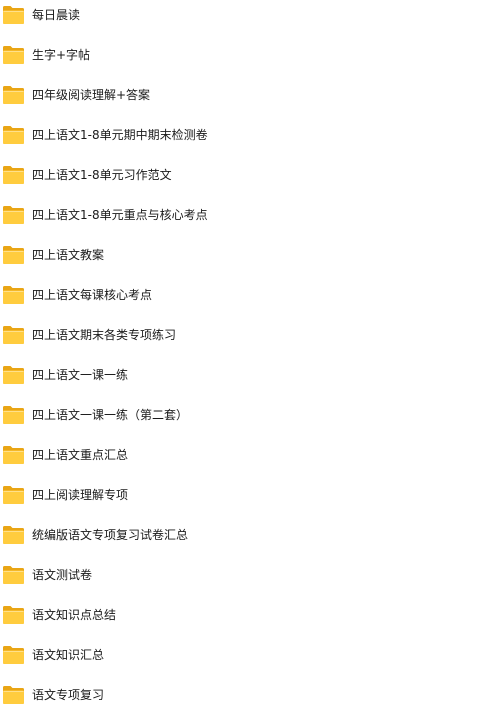 Image resolution: width=480 pixels, height=710 pixels. I want to click on folder-label: 四上语文1-8单元习作范文, so click(102, 175).